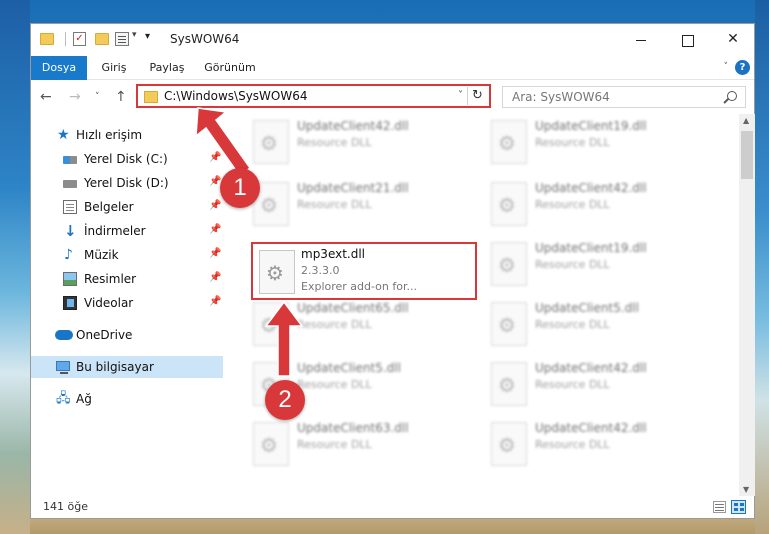 This screenshot has width=769, height=534. I want to click on sidebar-item-local-disk-c: Yerel Disk (C:) 📌, so click(127, 159).